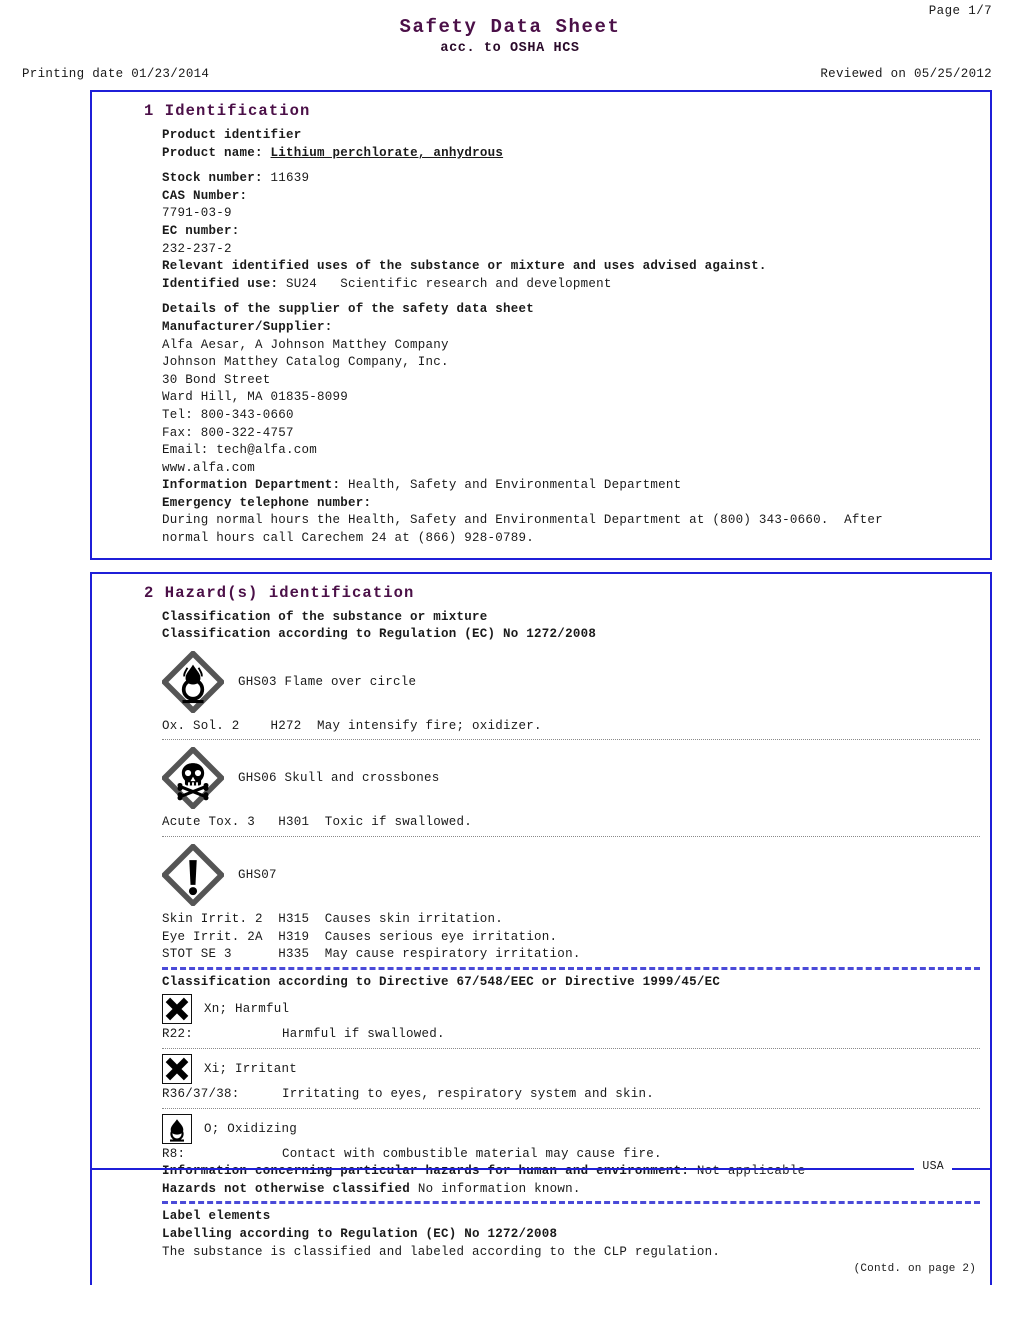  Describe the element at coordinates (510, 27) in the screenshot. I see `document-title: Safety Data Sheet` at that location.